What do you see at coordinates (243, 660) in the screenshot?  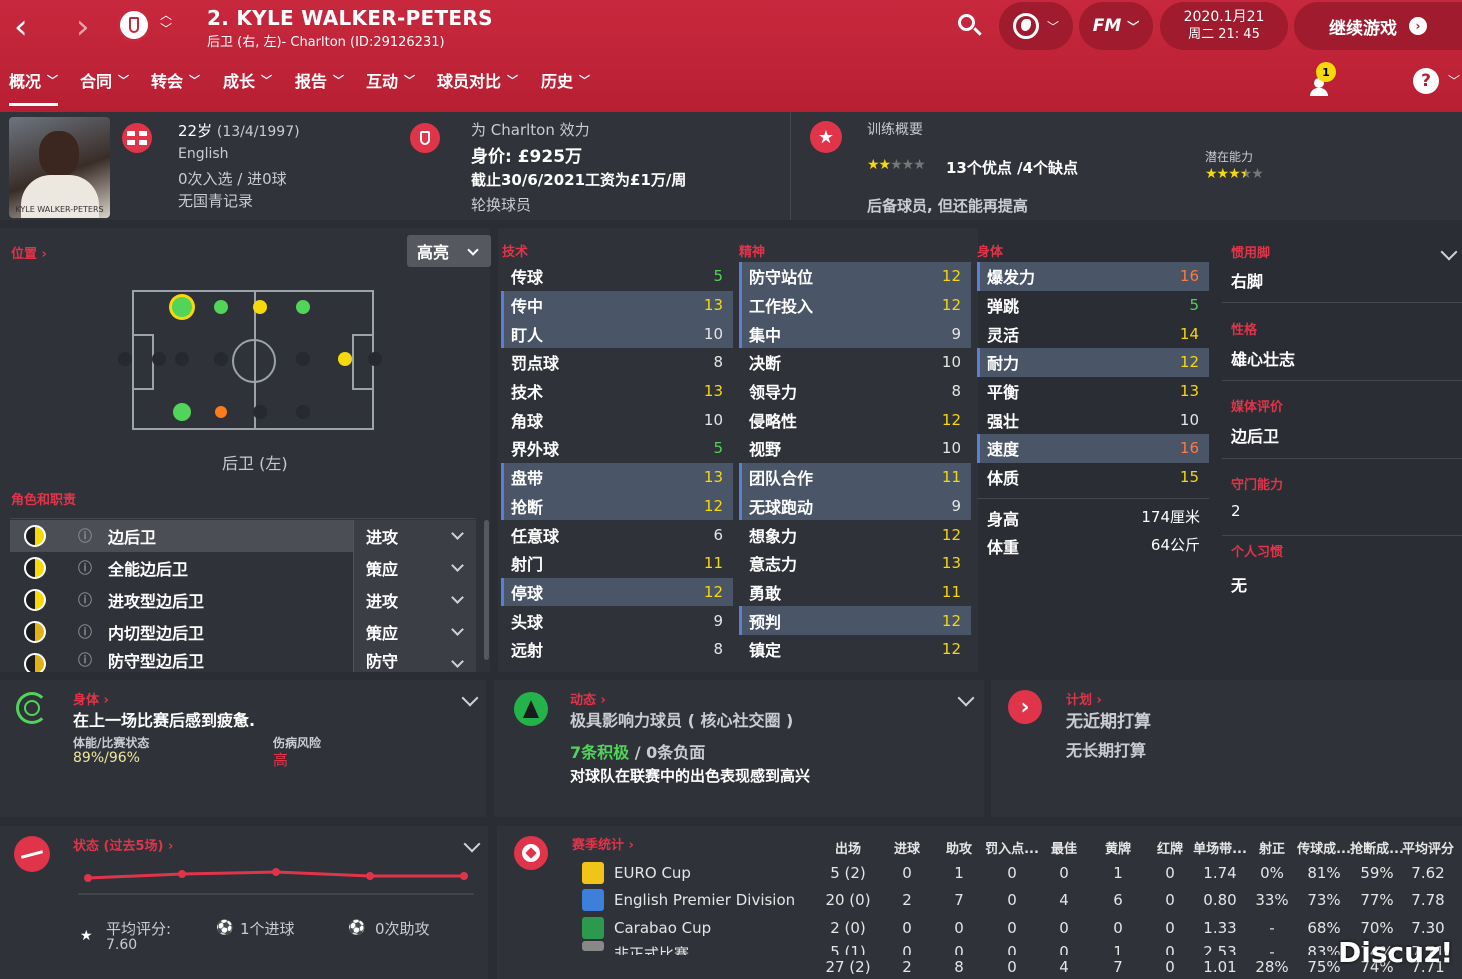 I see `role-row: ⓘ 防守型边后卫 防守` at bounding box center [243, 660].